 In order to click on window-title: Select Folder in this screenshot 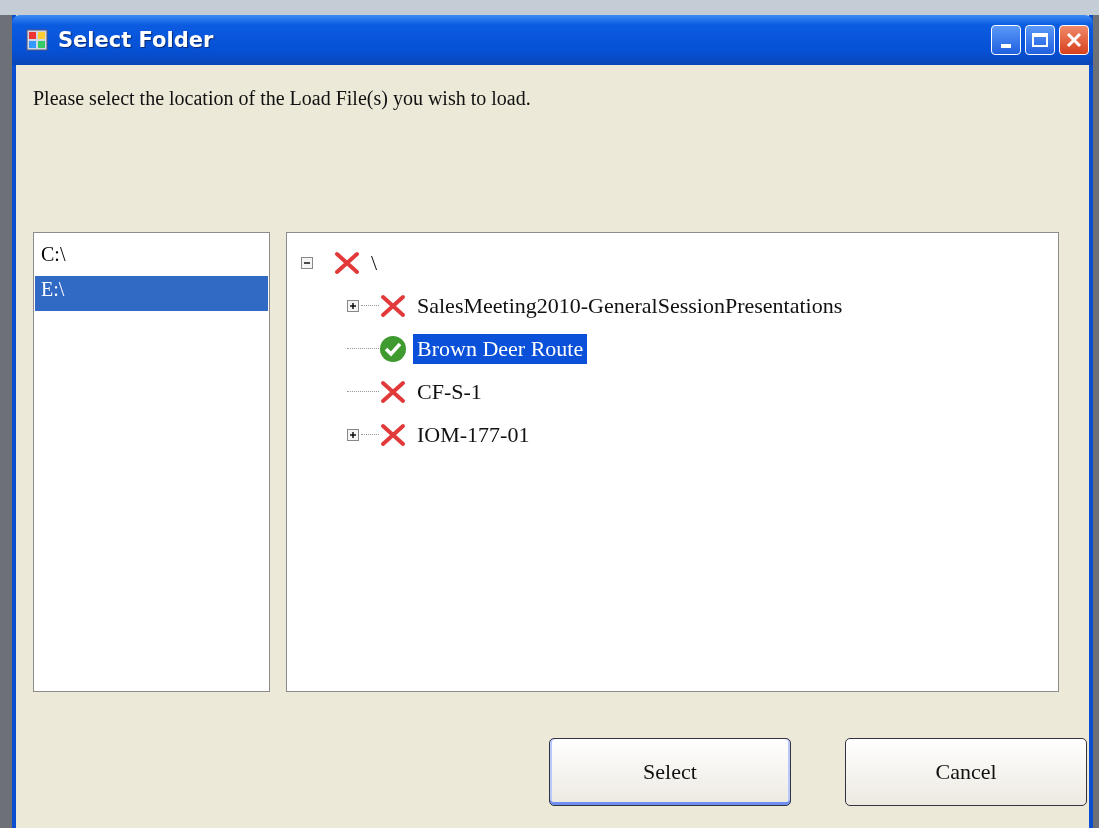, I will do `click(136, 40)`.